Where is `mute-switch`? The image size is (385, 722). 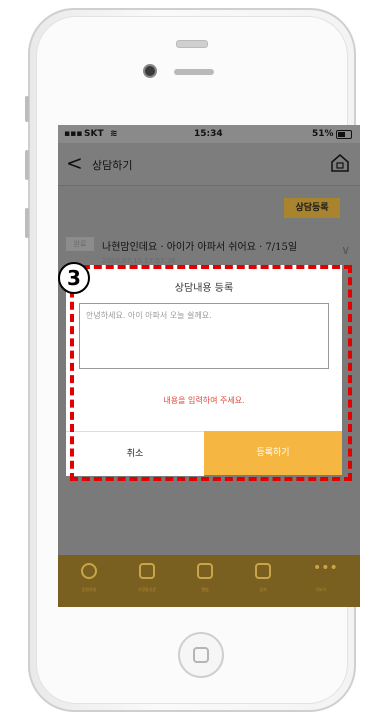 mute-switch is located at coordinates (27, 109).